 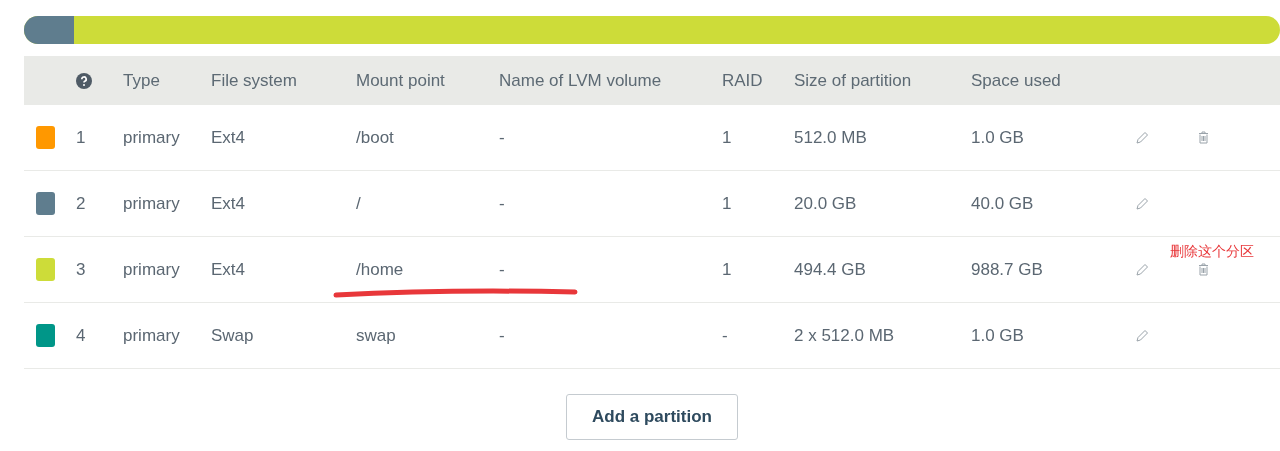 I want to click on column-header: Size of partition, so click(x=853, y=80).